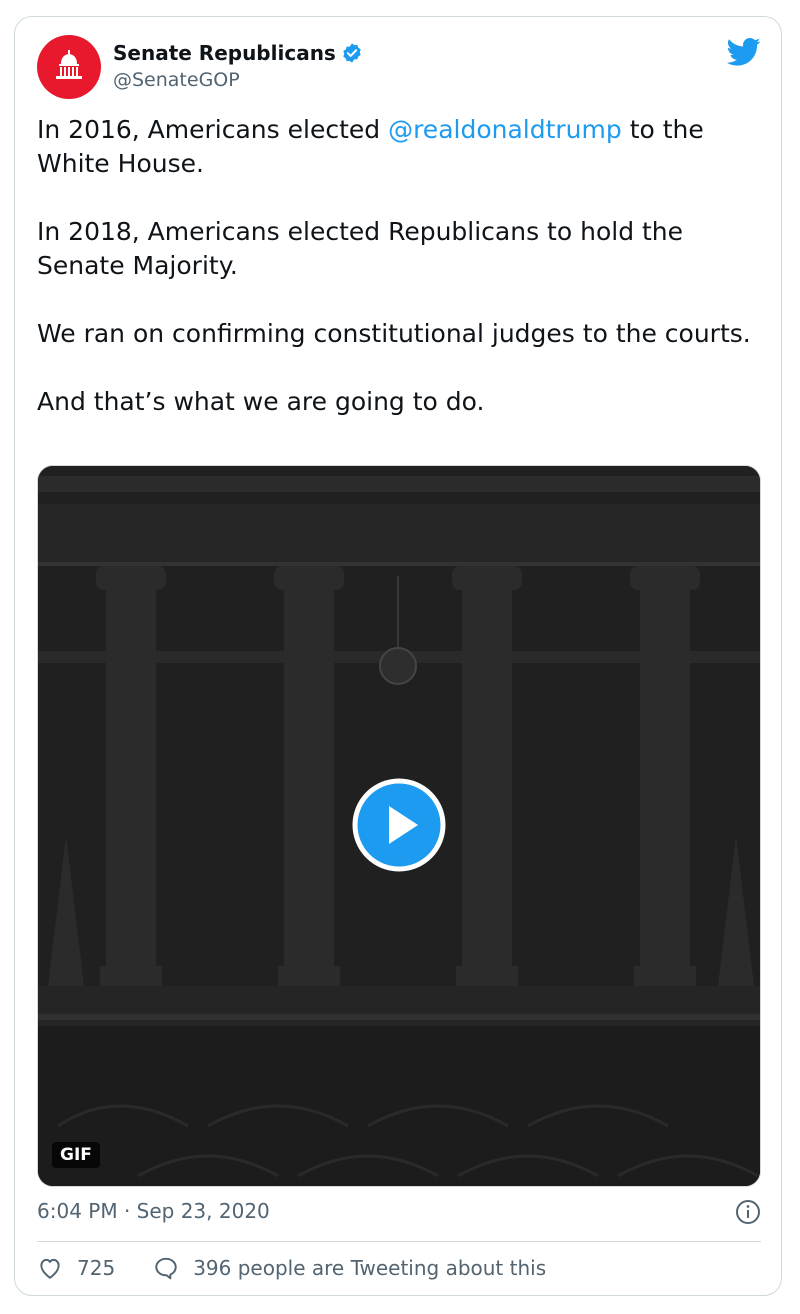 The width and height of the screenshot is (800, 1314). Describe the element at coordinates (505, 129) in the screenshot. I see `mention-link: @realdonaldtrump` at that location.